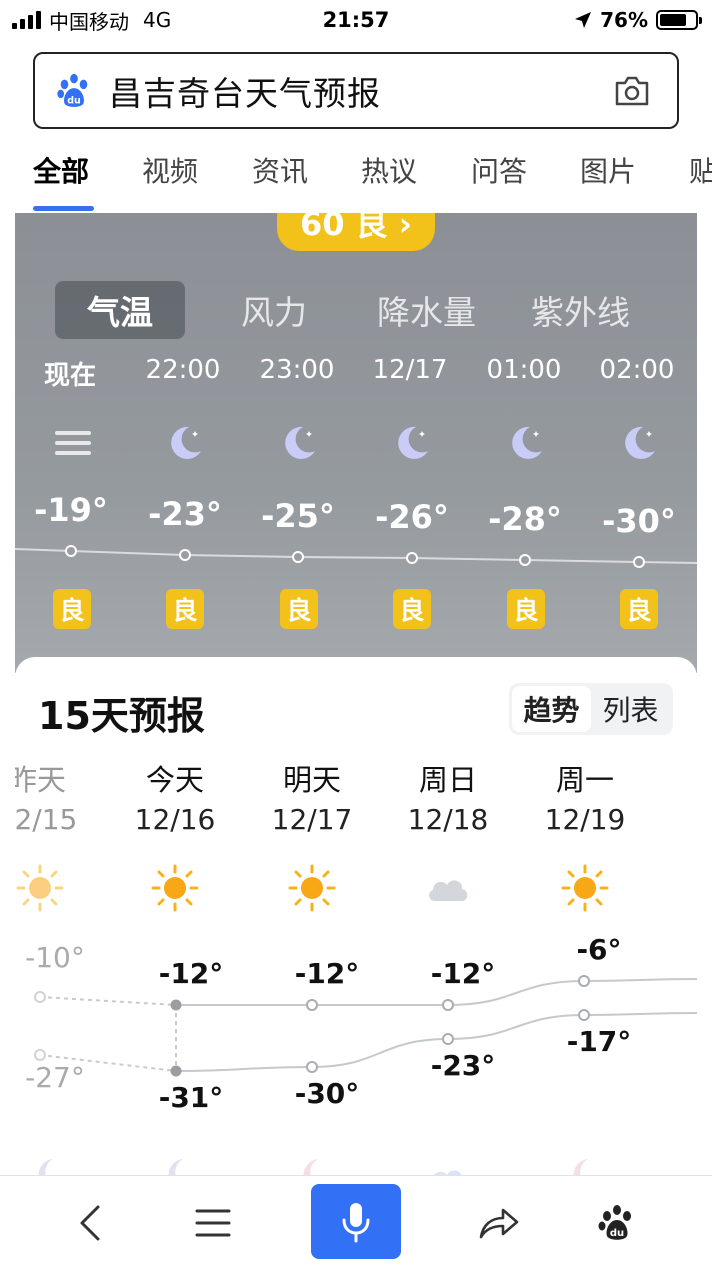 The image size is (712, 1266). I want to click on chevron-left-icon, so click(90, 1223).